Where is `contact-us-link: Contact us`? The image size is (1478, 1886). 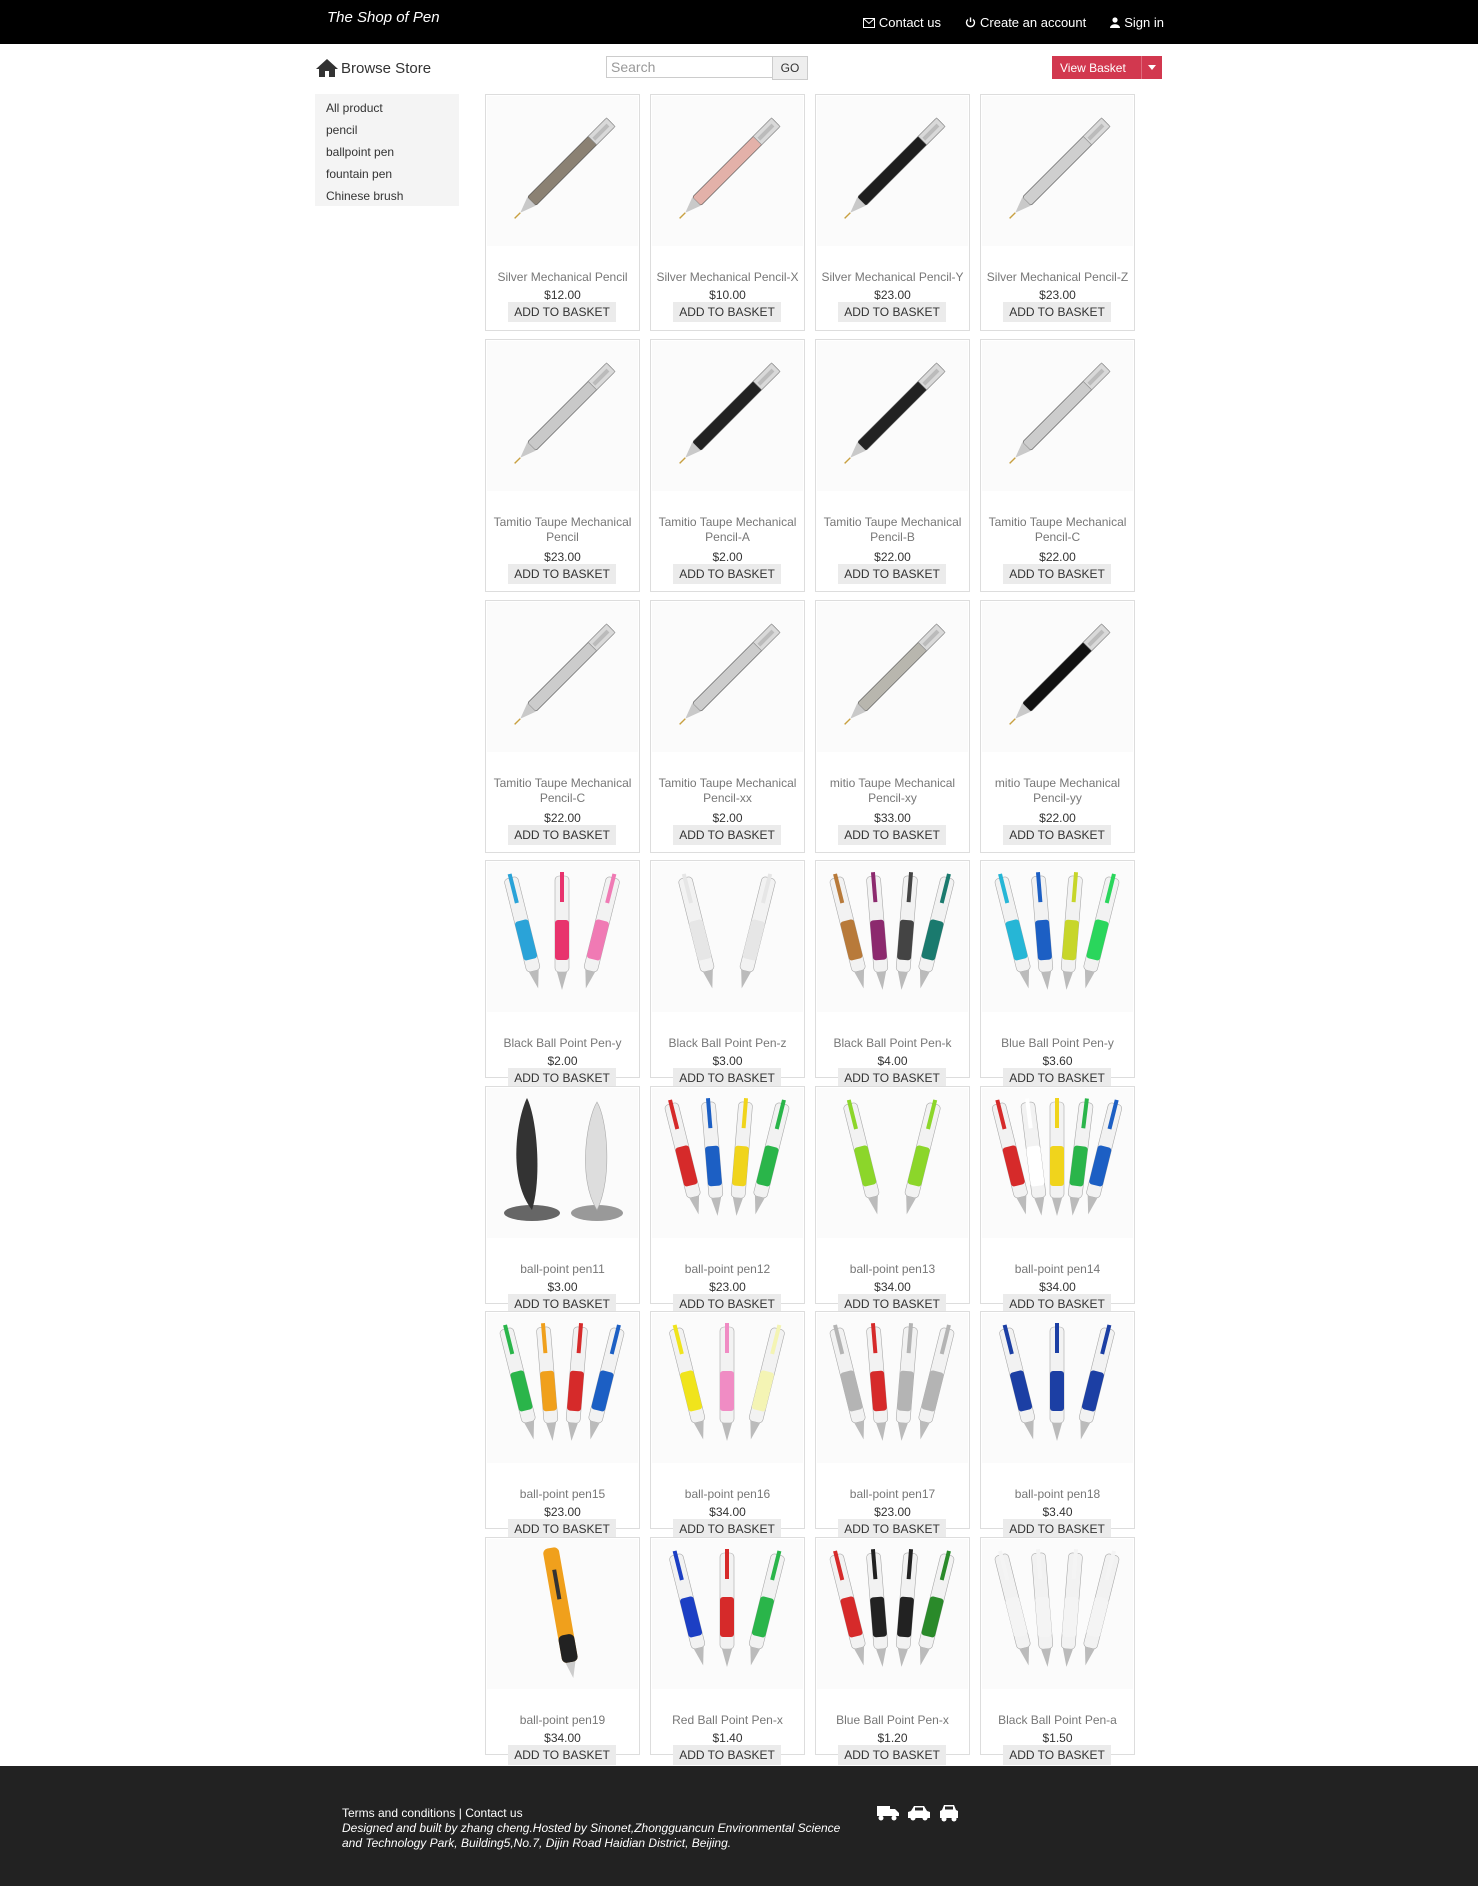
contact-us-link: Contact us is located at coordinates (901, 22).